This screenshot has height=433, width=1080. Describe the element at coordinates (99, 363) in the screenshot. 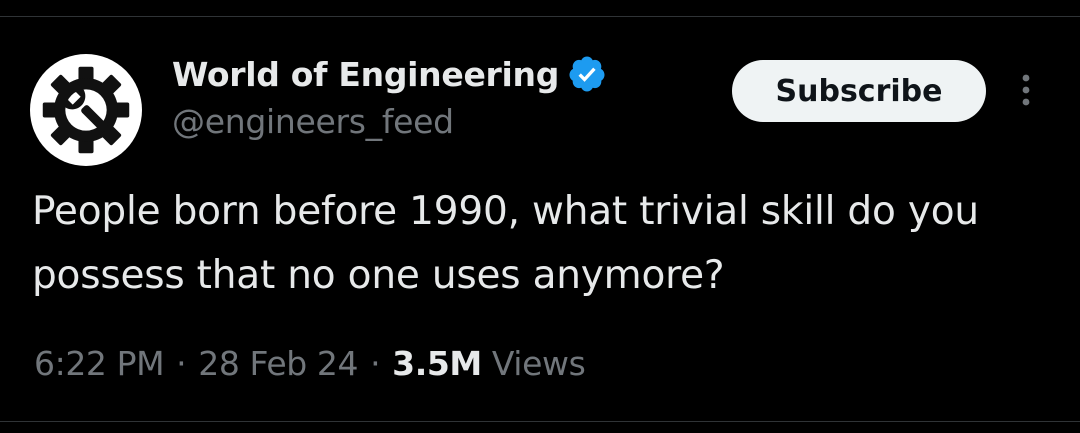

I see `tweet-time: 6:22 PM` at that location.